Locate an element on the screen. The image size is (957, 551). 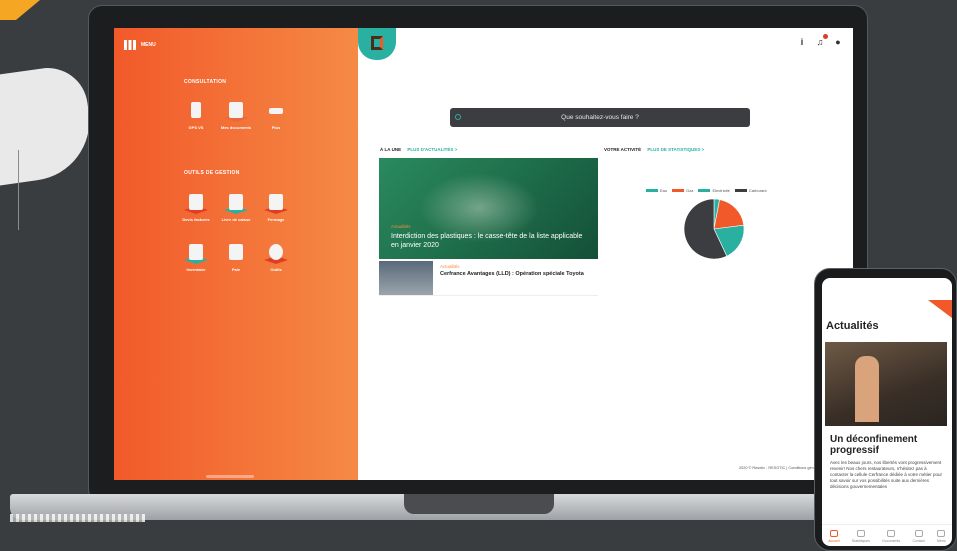
search-icon is located at coordinates (458, 117).